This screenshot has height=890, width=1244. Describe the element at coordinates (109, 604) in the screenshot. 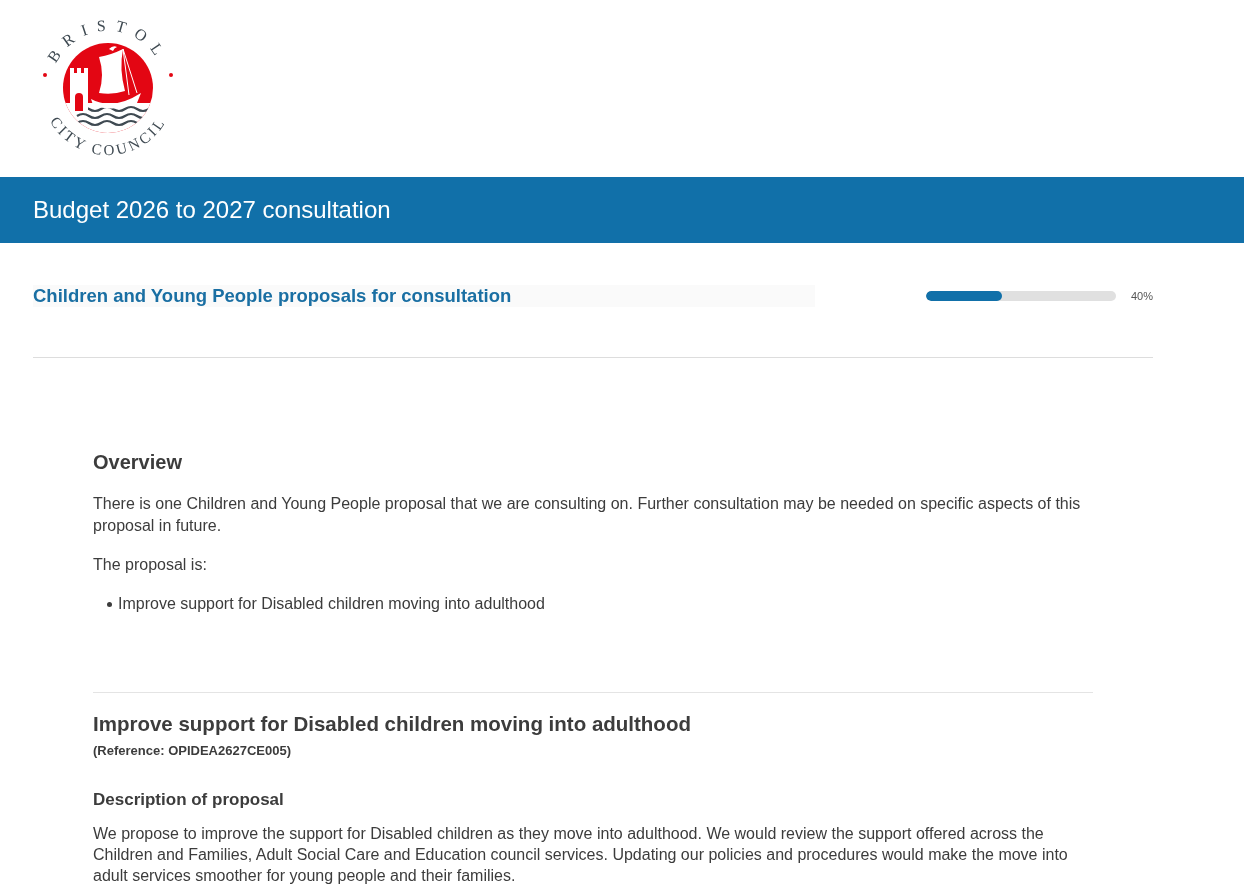

I see `bullet-icon` at that location.